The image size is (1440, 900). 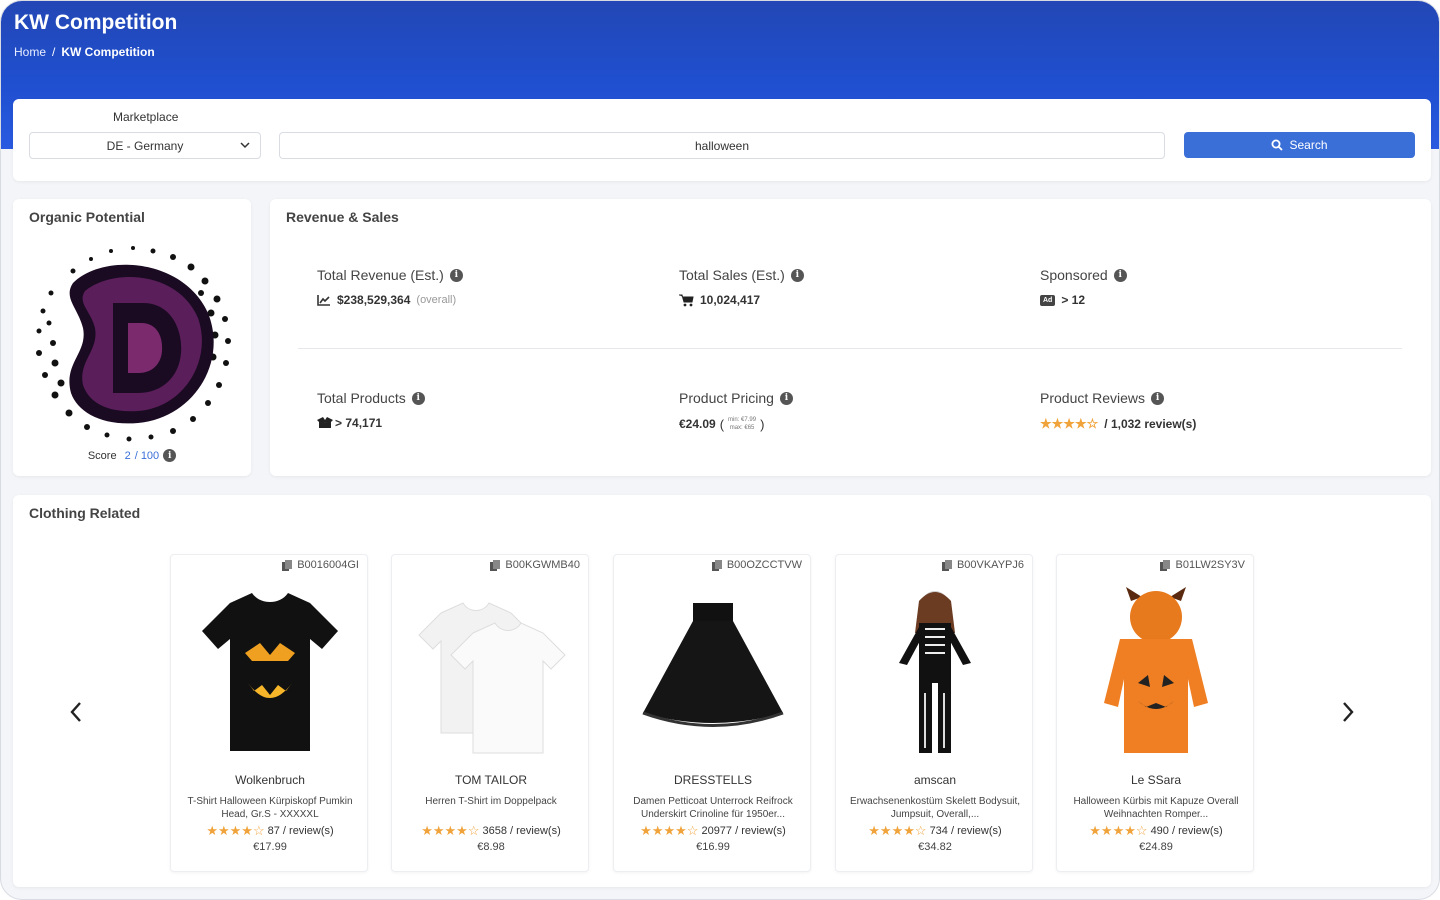 I want to click on product-price: €17.99, so click(x=270, y=847).